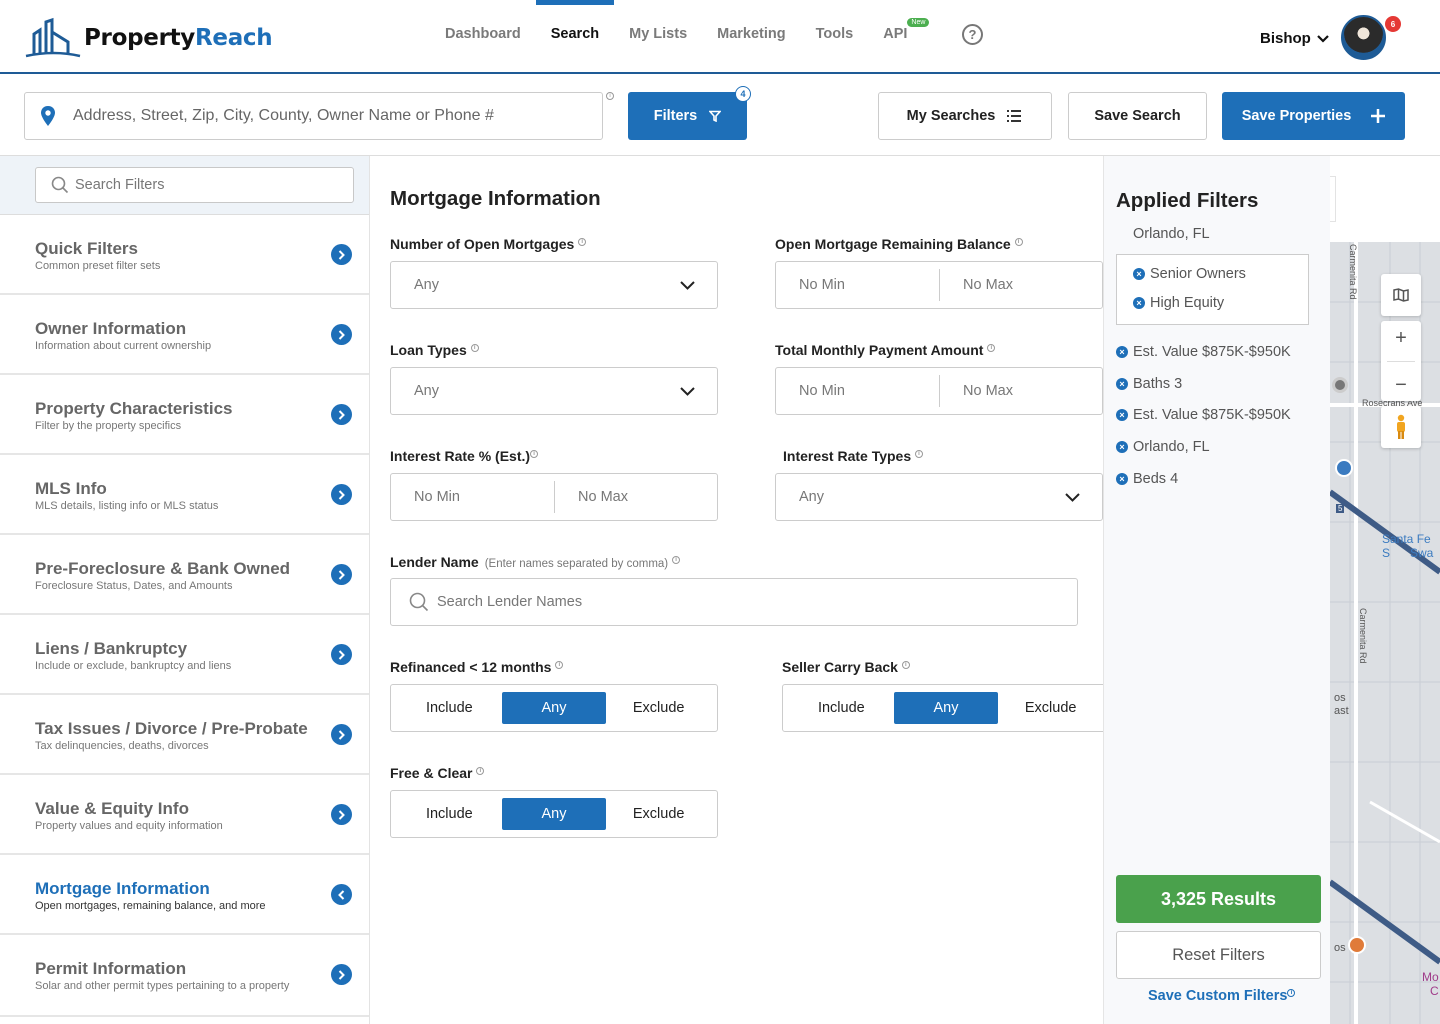 This screenshot has height=1024, width=1440. Describe the element at coordinates (658, 36) in the screenshot. I see `nav-my-lists: My Lists` at that location.